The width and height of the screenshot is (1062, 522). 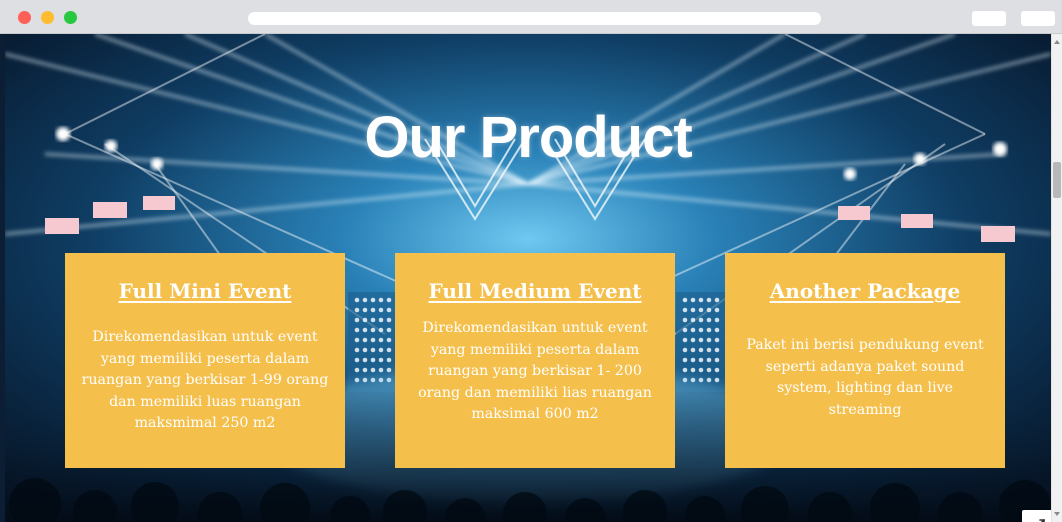 I want to click on product-title-link: Full Medium Event, so click(x=535, y=291).